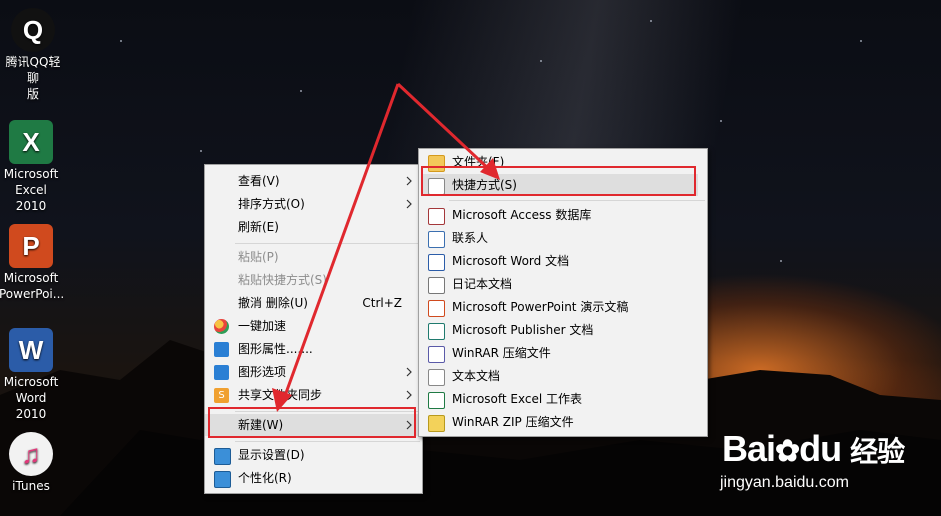 The height and width of the screenshot is (516, 941). Describe the element at coordinates (749, 448) in the screenshot. I see `watermark-brand-a: Bai` at that location.